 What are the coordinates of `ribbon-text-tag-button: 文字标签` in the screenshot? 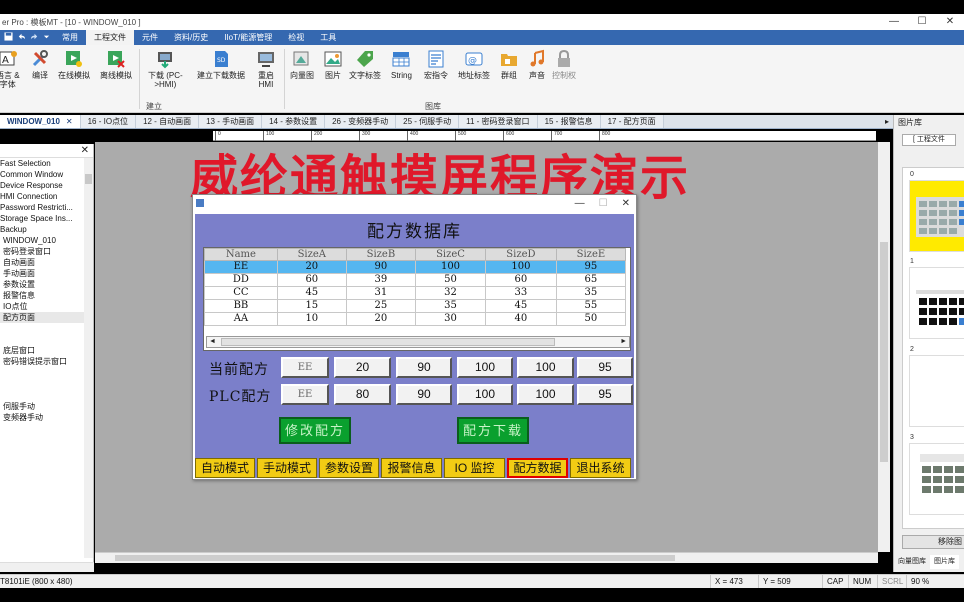 It's located at (365, 64).